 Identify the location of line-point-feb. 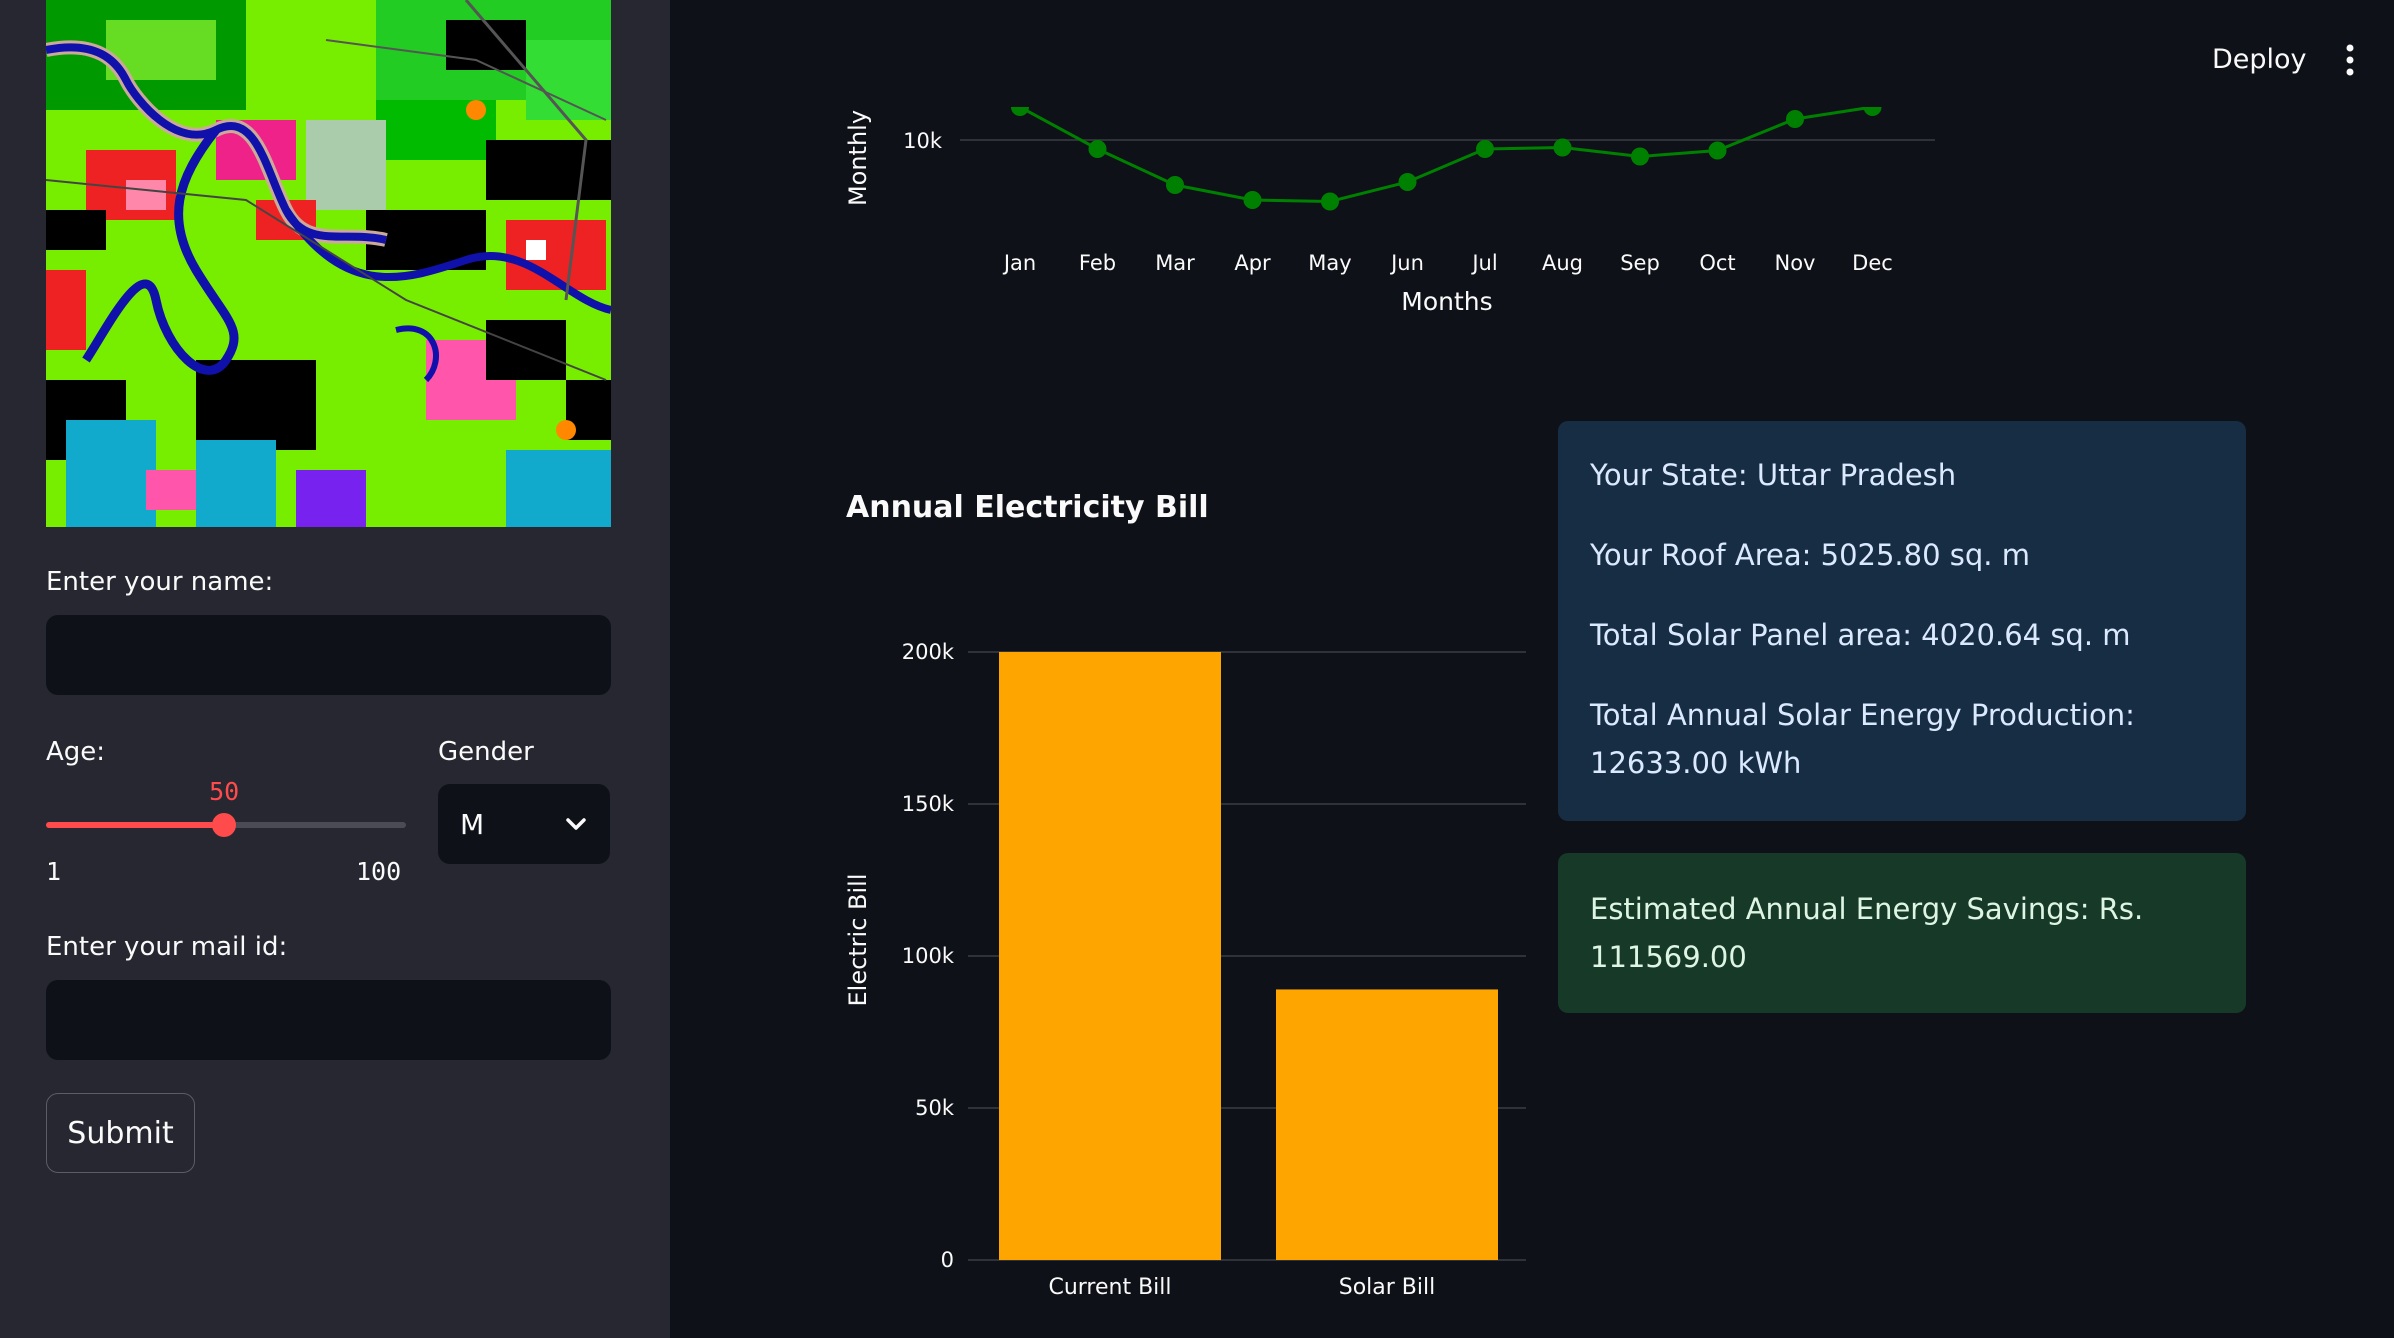
(1097, 149).